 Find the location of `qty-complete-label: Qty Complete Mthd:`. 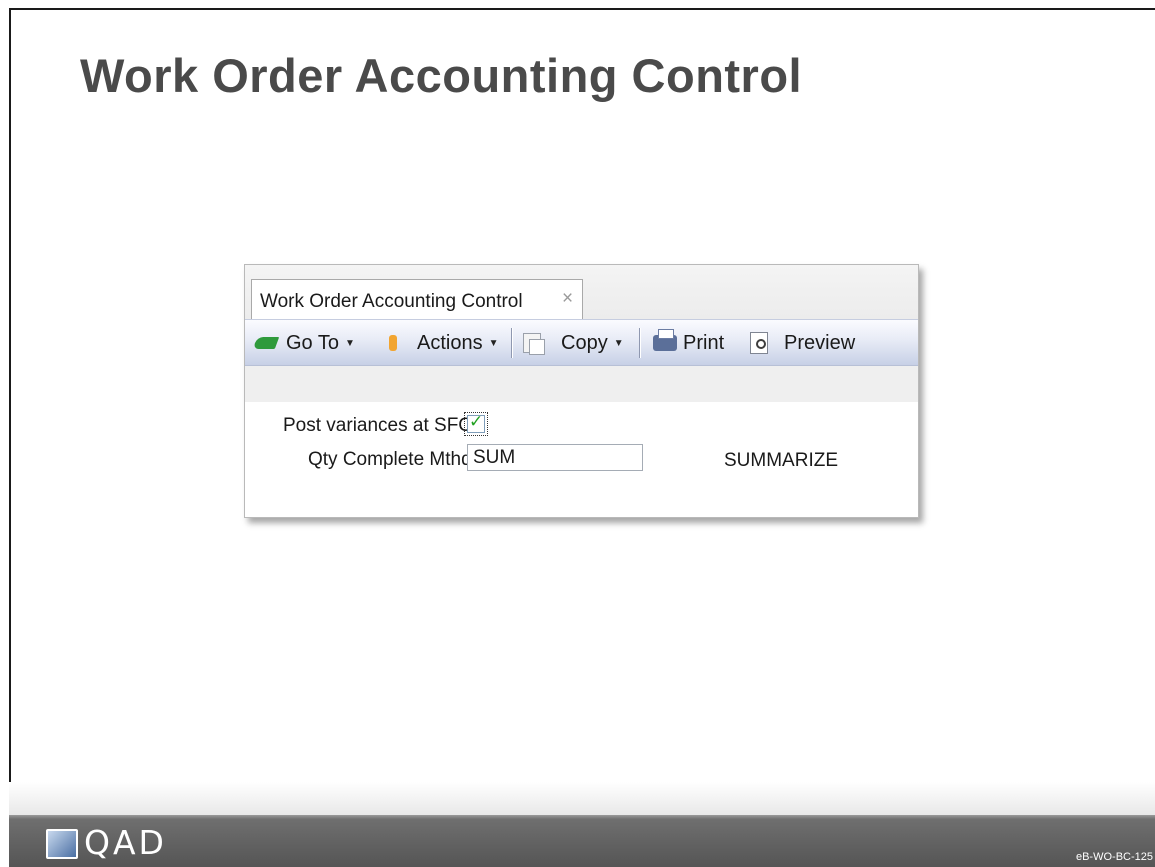

qty-complete-label: Qty Complete Mthd: is located at coordinates (392, 459).